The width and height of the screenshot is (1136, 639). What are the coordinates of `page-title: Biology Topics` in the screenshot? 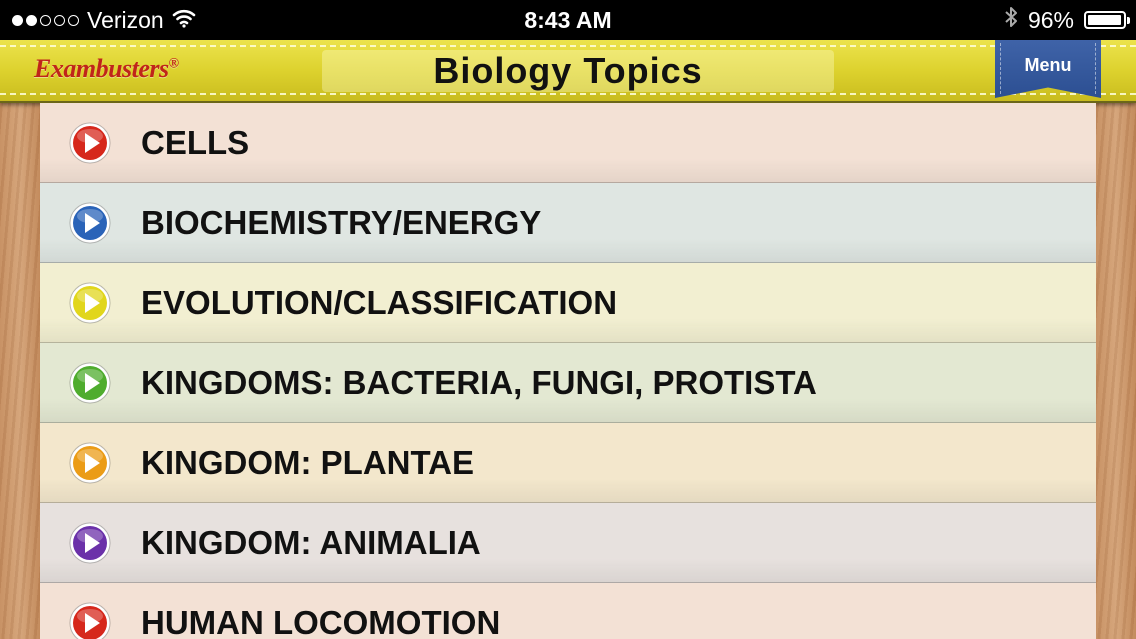 It's located at (568, 70).